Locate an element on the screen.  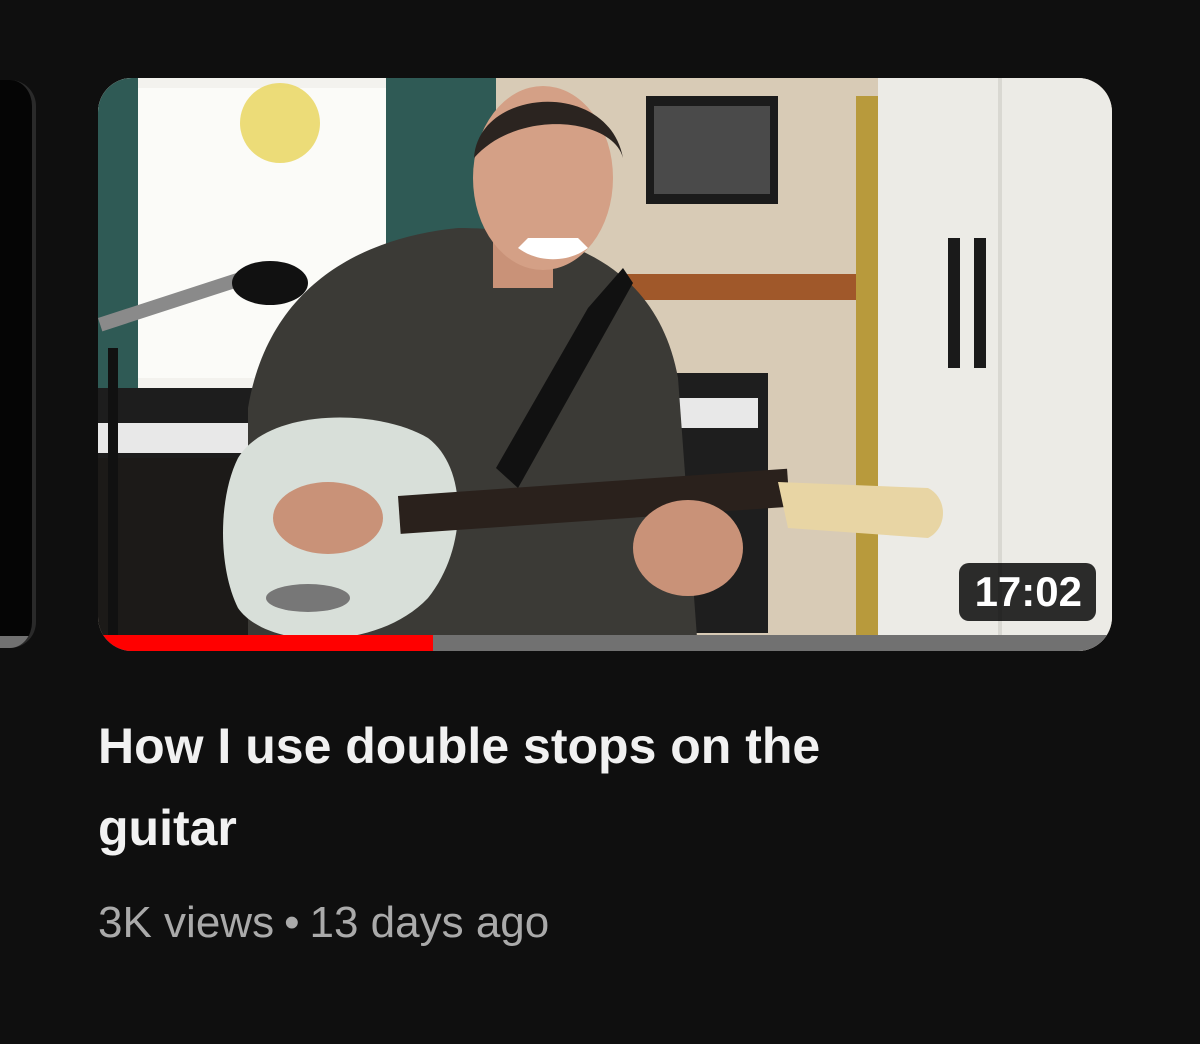
watch-progress-track is located at coordinates (605, 643).